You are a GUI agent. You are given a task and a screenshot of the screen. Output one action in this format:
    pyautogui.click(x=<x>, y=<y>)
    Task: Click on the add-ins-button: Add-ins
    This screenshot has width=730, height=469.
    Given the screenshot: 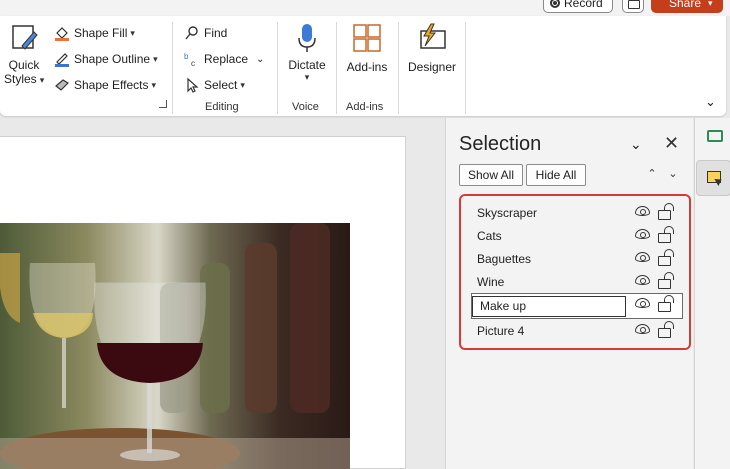 What is the action you would take?
    pyautogui.click(x=367, y=48)
    